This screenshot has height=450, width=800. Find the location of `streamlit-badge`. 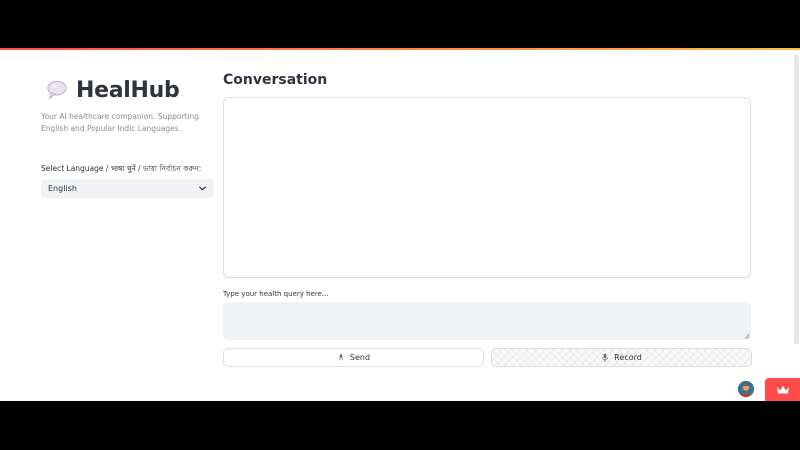

streamlit-badge is located at coordinates (782, 389).